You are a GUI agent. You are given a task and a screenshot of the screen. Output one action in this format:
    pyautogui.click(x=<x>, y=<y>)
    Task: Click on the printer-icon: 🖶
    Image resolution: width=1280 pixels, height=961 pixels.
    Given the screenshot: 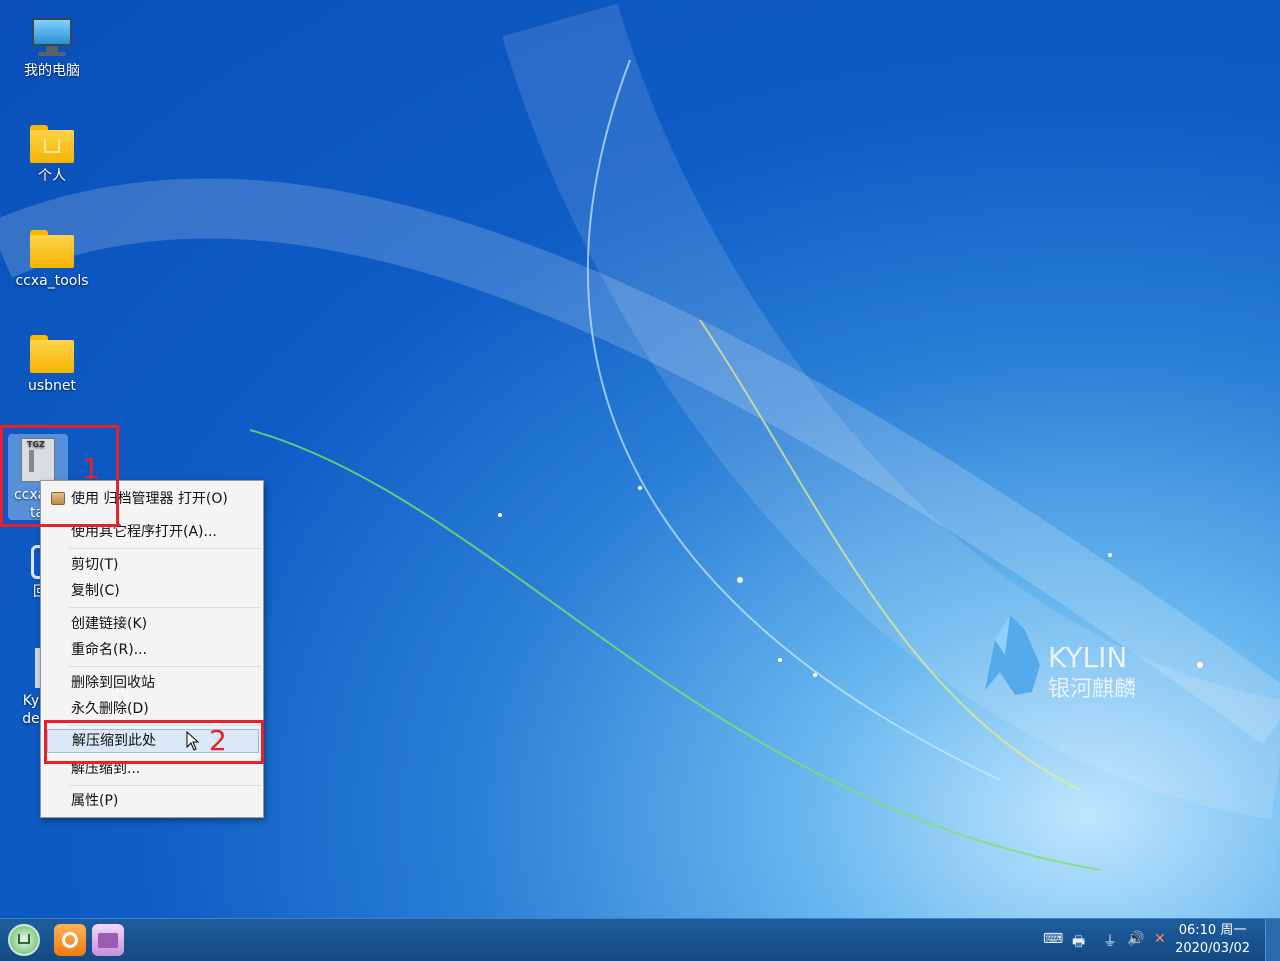 What is the action you would take?
    pyautogui.click(x=1078, y=943)
    